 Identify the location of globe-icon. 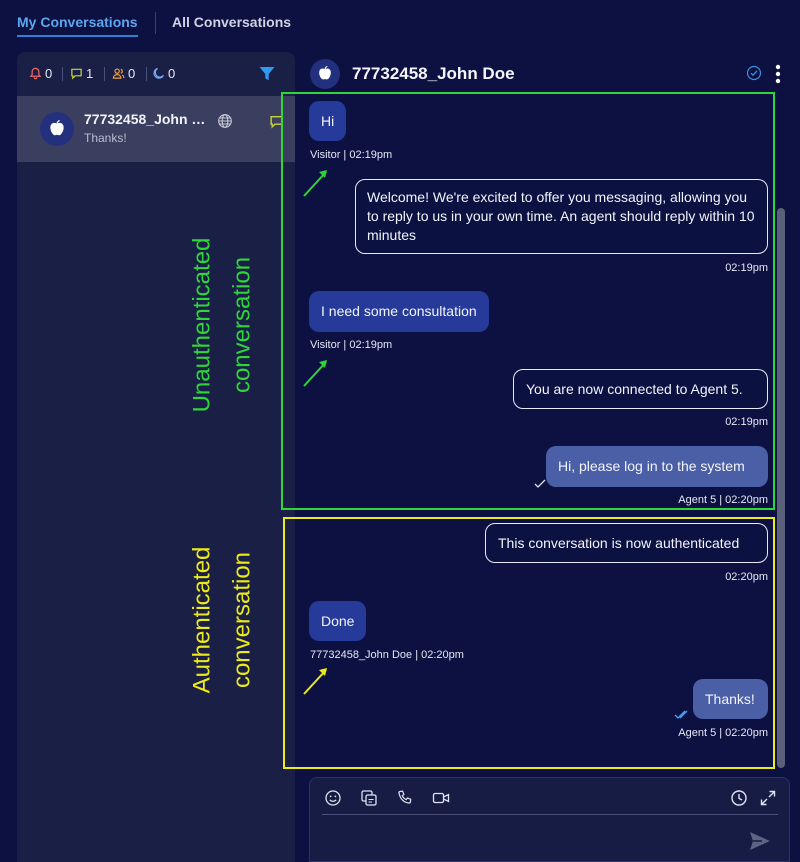
(225, 121).